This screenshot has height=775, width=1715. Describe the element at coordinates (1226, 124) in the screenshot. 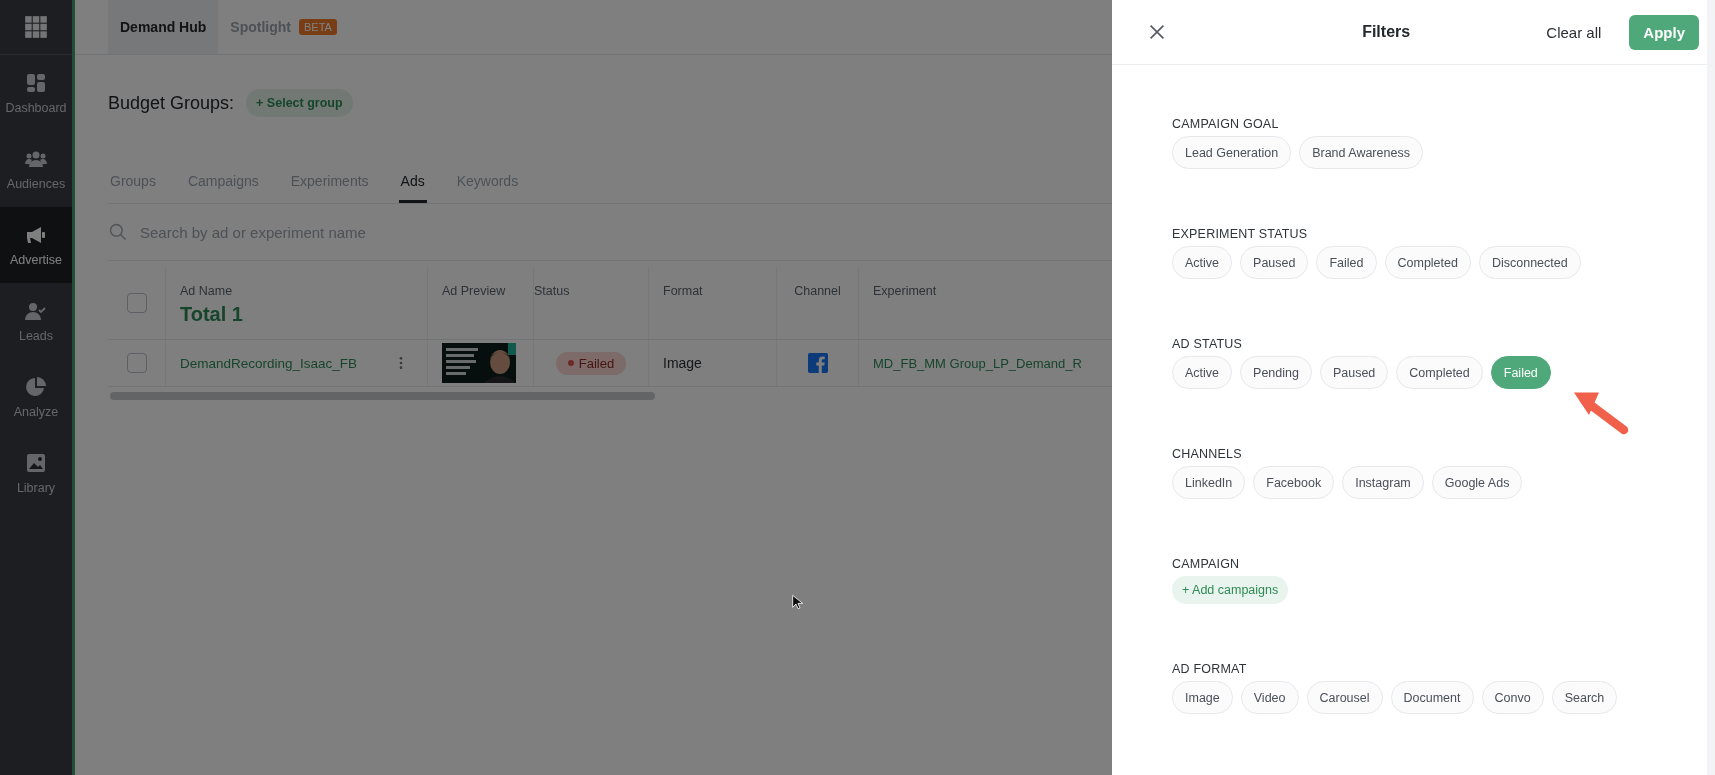

I see `section-label: CAMPAIGN GOAL` at that location.